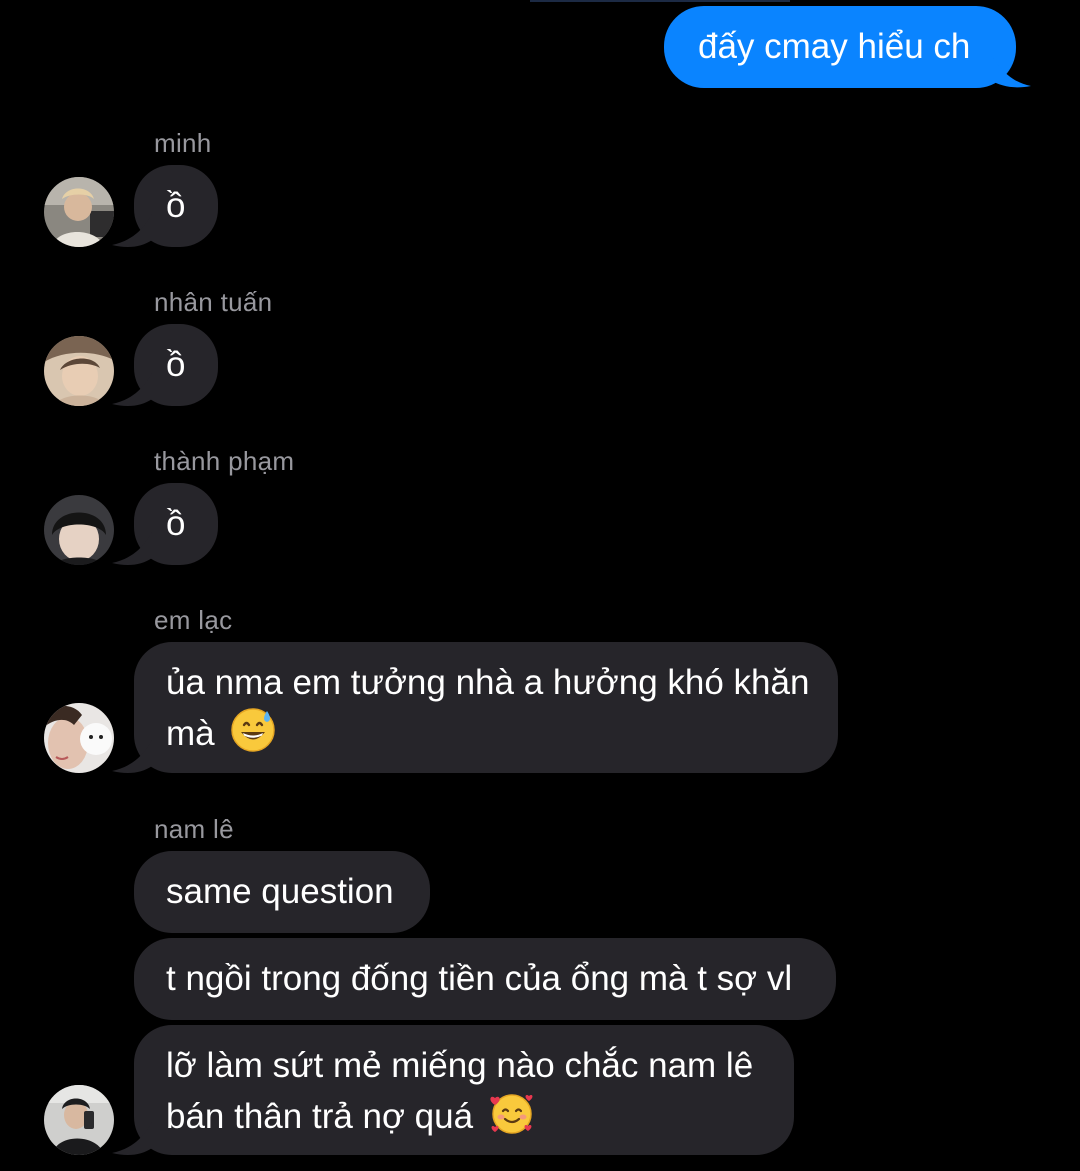 Image resolution: width=1080 pixels, height=1171 pixels. I want to click on message-text-line-2-text: bán thân trả nợ quá, so click(320, 1116).